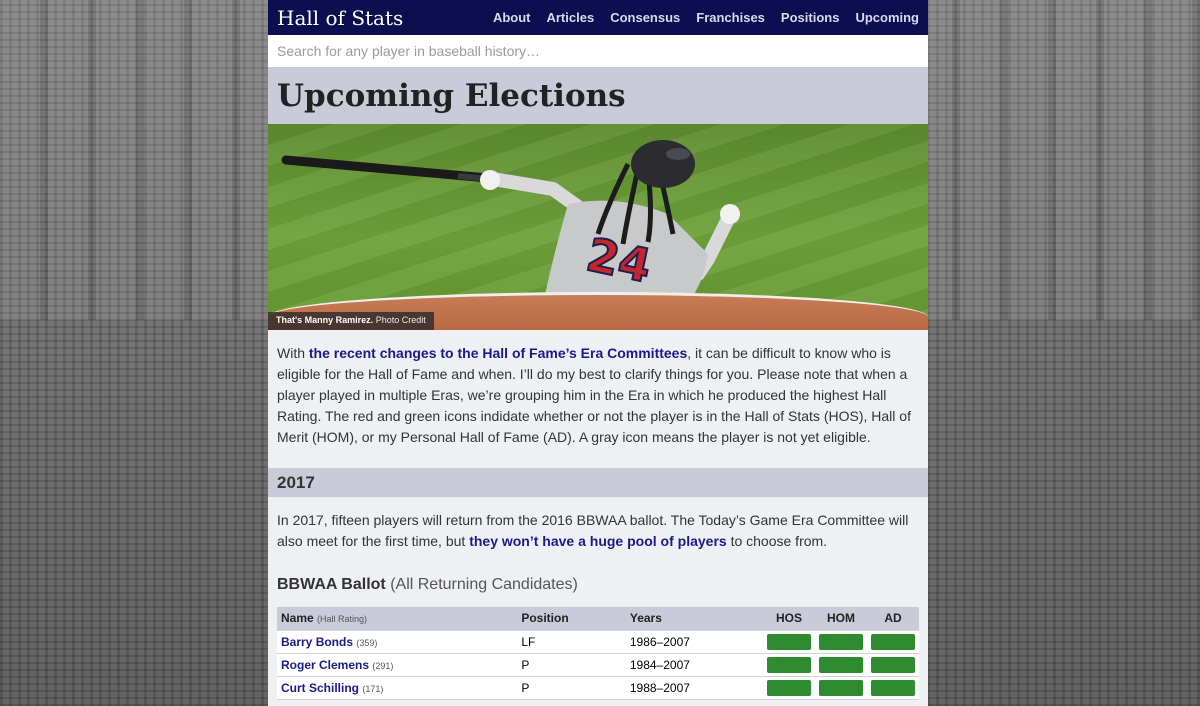 Image resolution: width=1200 pixels, height=706 pixels. What do you see at coordinates (325, 320) in the screenshot?
I see `photo-caption-text: That's Manny Ramirez.` at bounding box center [325, 320].